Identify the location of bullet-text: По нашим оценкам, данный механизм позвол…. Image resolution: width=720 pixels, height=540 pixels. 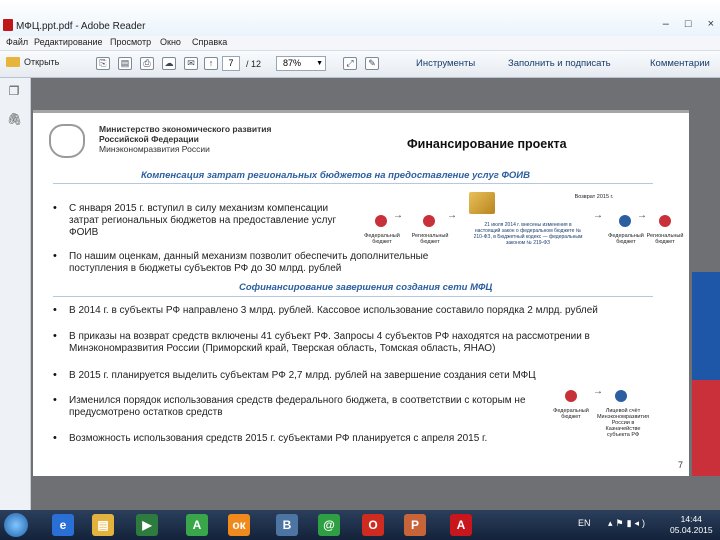
(249, 262).